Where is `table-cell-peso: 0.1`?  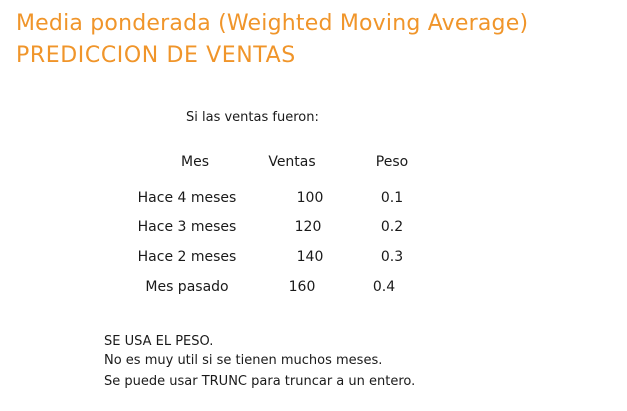
table-cell-peso: 0.1 is located at coordinates (392, 198).